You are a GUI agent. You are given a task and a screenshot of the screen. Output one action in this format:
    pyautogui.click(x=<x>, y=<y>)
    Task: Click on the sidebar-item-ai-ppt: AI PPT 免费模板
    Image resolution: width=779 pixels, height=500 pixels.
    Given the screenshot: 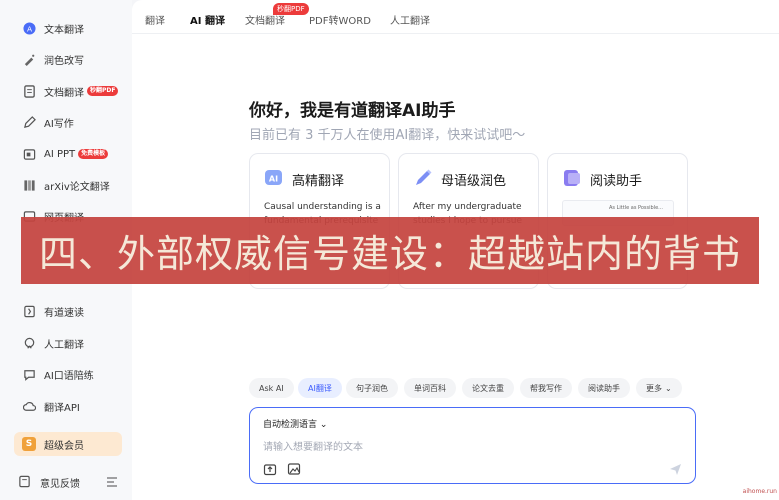 What is the action you would take?
    pyautogui.click(x=68, y=154)
    